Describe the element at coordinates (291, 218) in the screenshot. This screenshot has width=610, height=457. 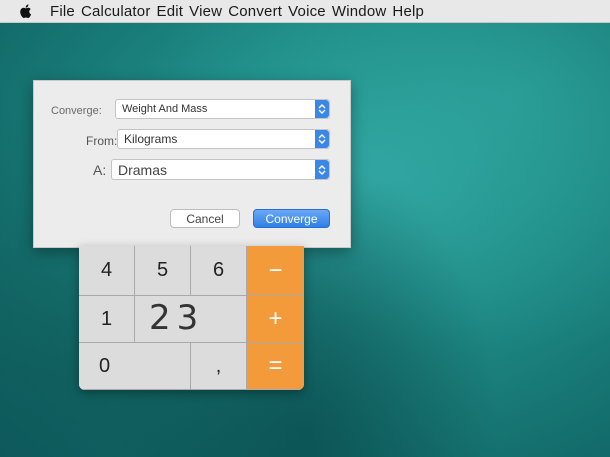
I see `converge-button: Converge` at that location.